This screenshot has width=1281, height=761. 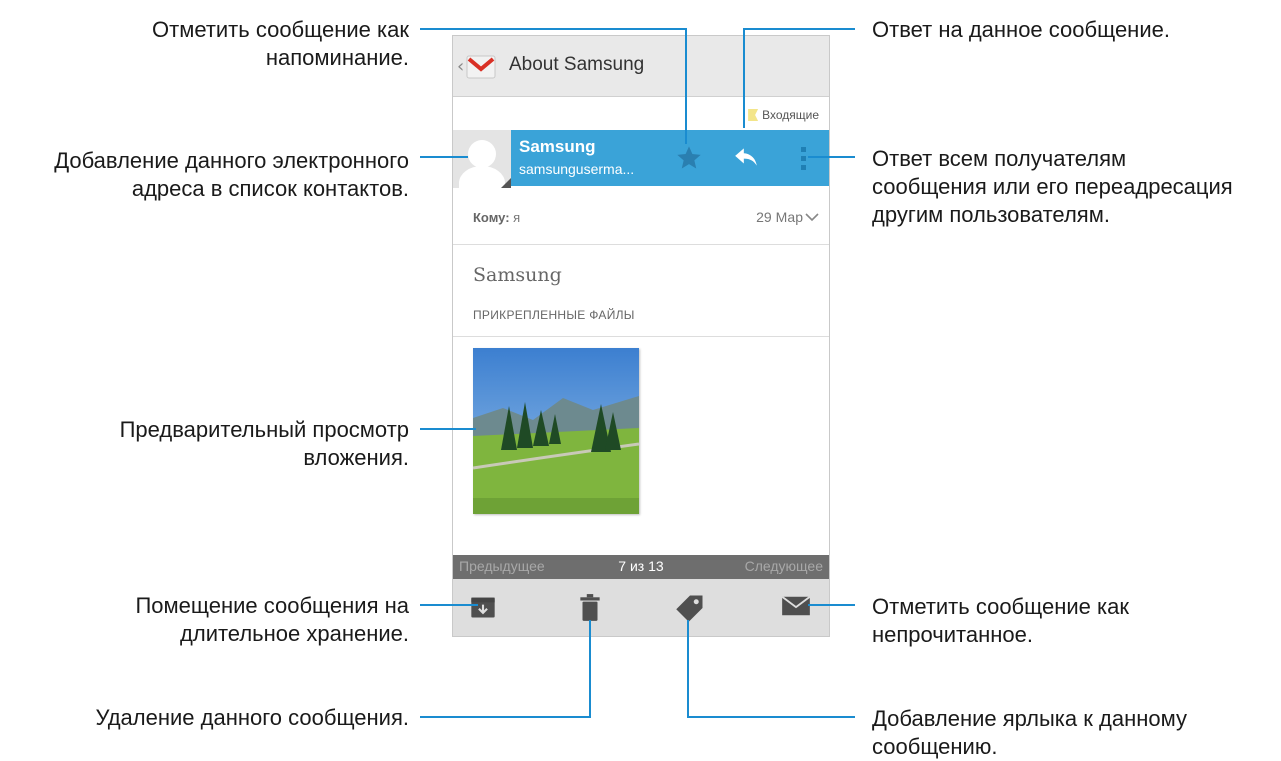 I want to click on bottom-action-bar, so click(x=641, y=607).